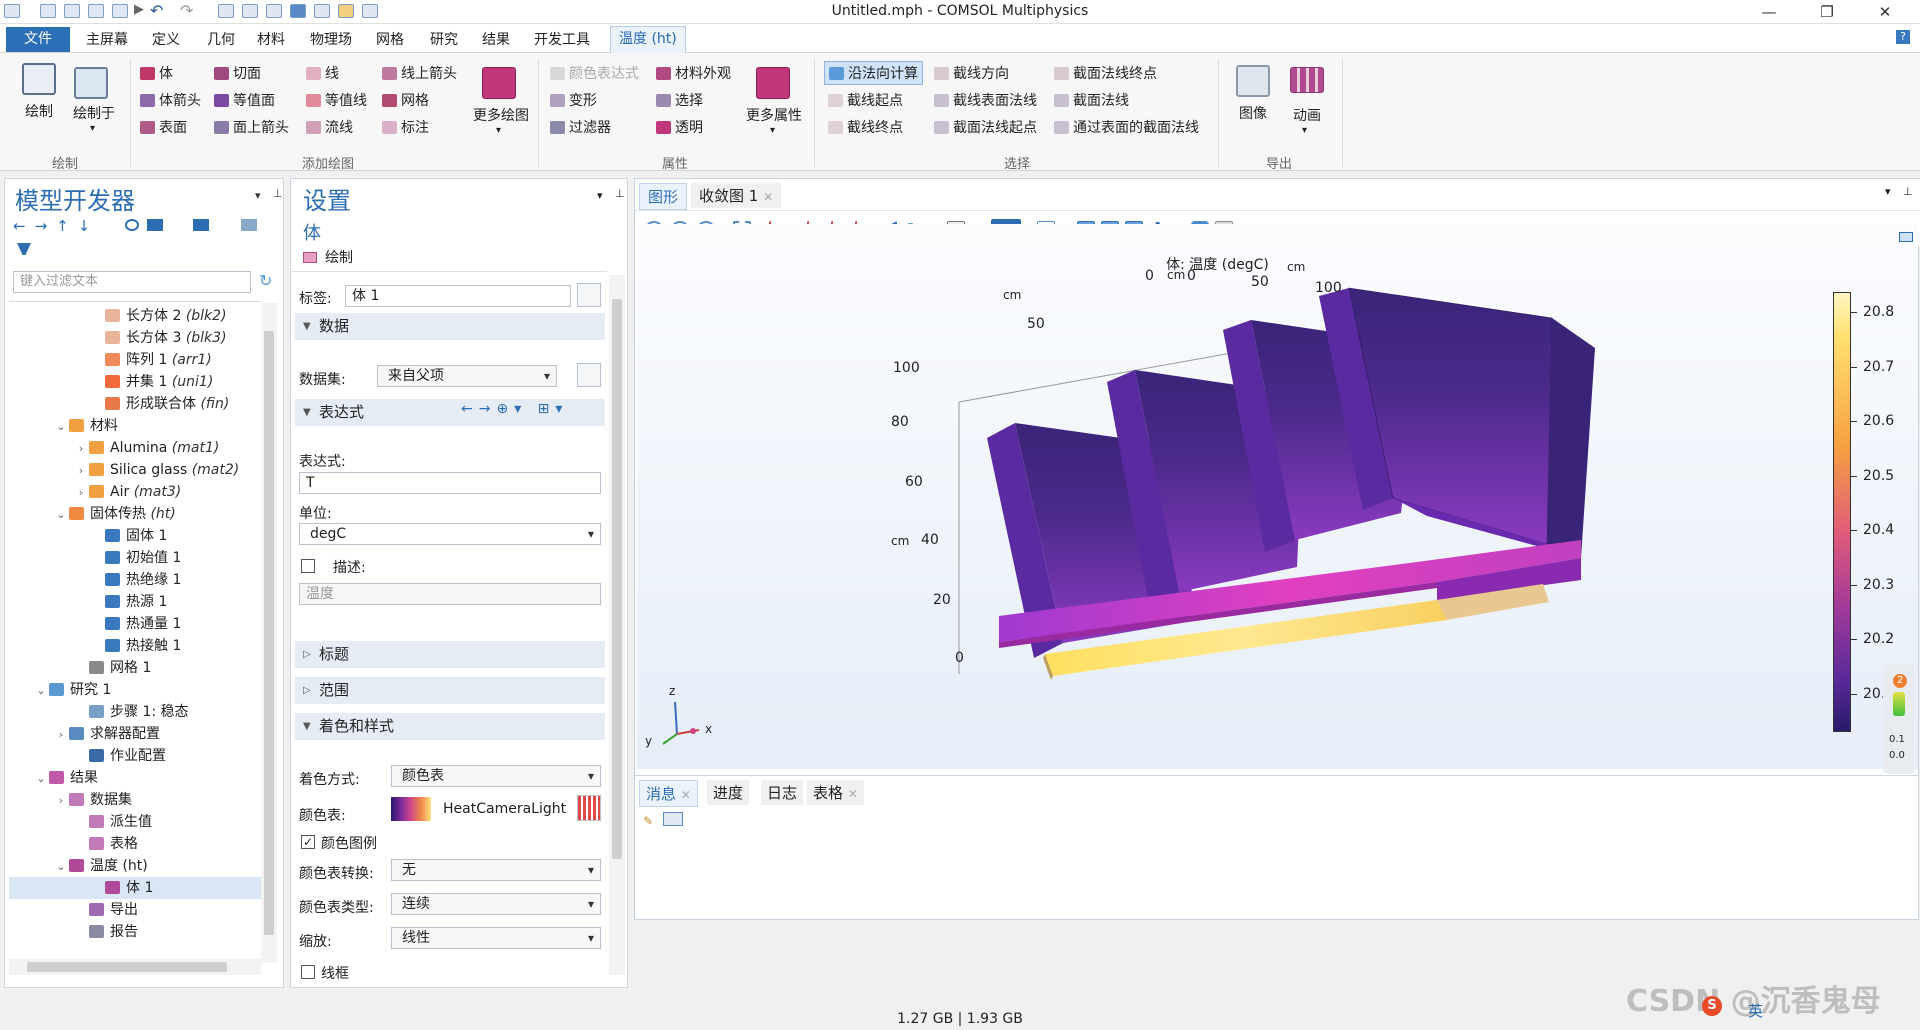 The image size is (1920, 1030). What do you see at coordinates (269, 633) in the screenshot?
I see `tree-vertical-scrollbar` at bounding box center [269, 633].